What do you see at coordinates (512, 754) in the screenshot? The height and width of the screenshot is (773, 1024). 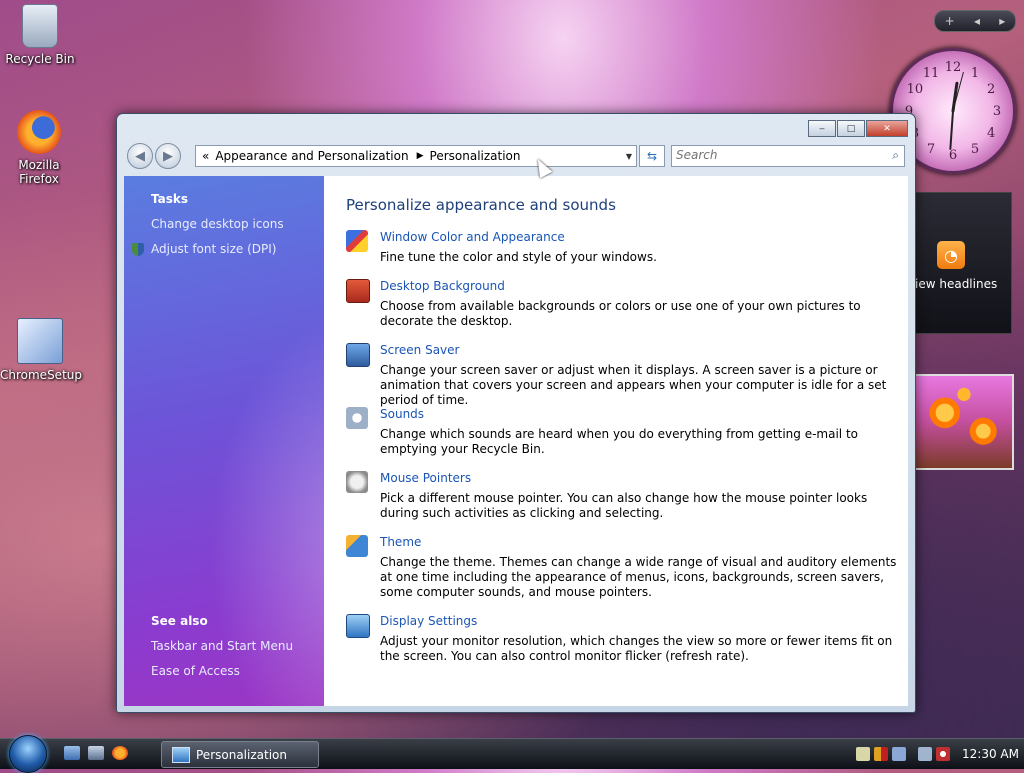 I see `taskbar: Personalization 12:30 AM` at bounding box center [512, 754].